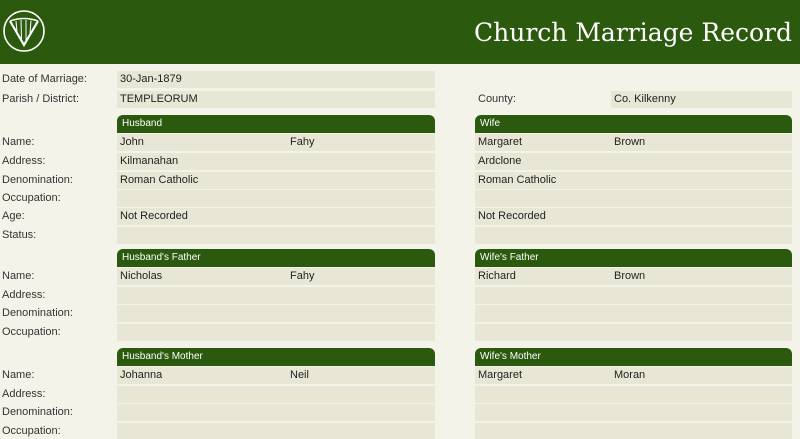 The image size is (800, 439). What do you see at coordinates (276, 394) in the screenshot?
I see `husband-mother-address-field` at bounding box center [276, 394].